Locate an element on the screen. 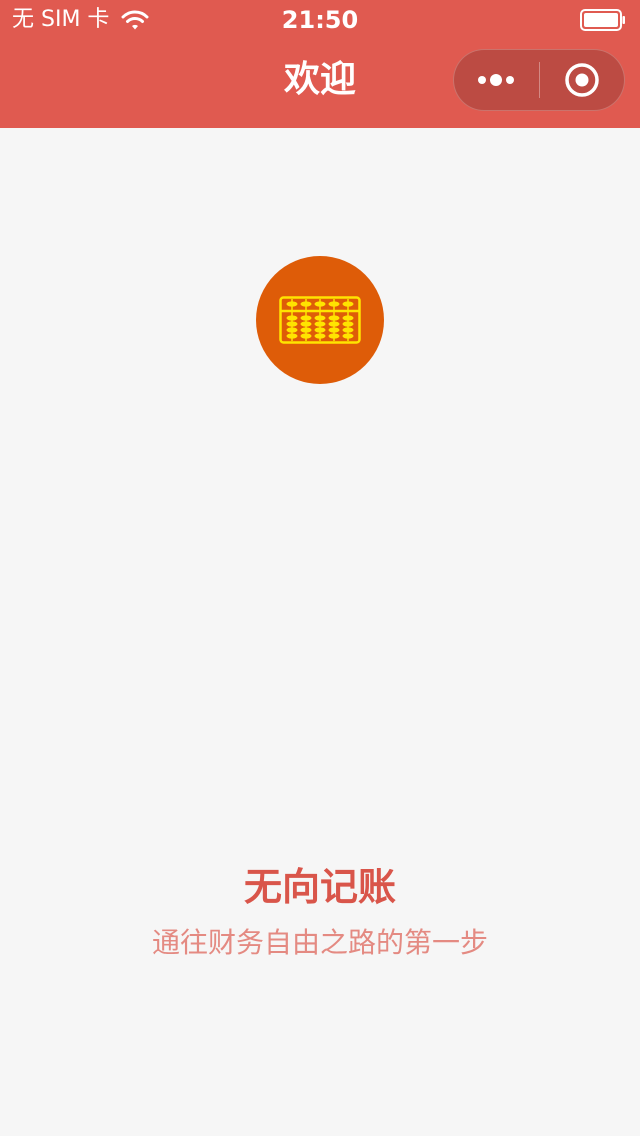 The height and width of the screenshot is (1136, 640). close-mini-program-button is located at coordinates (582, 80).